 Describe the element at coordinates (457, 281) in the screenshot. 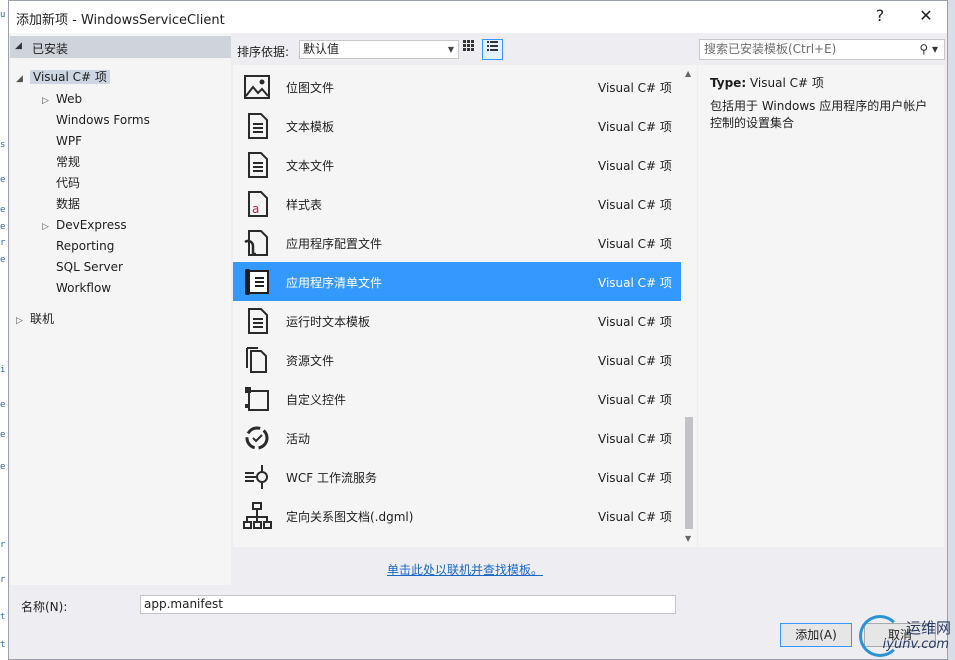

I see `template-row: 应用程序清单文件 Visual C# 项` at that location.